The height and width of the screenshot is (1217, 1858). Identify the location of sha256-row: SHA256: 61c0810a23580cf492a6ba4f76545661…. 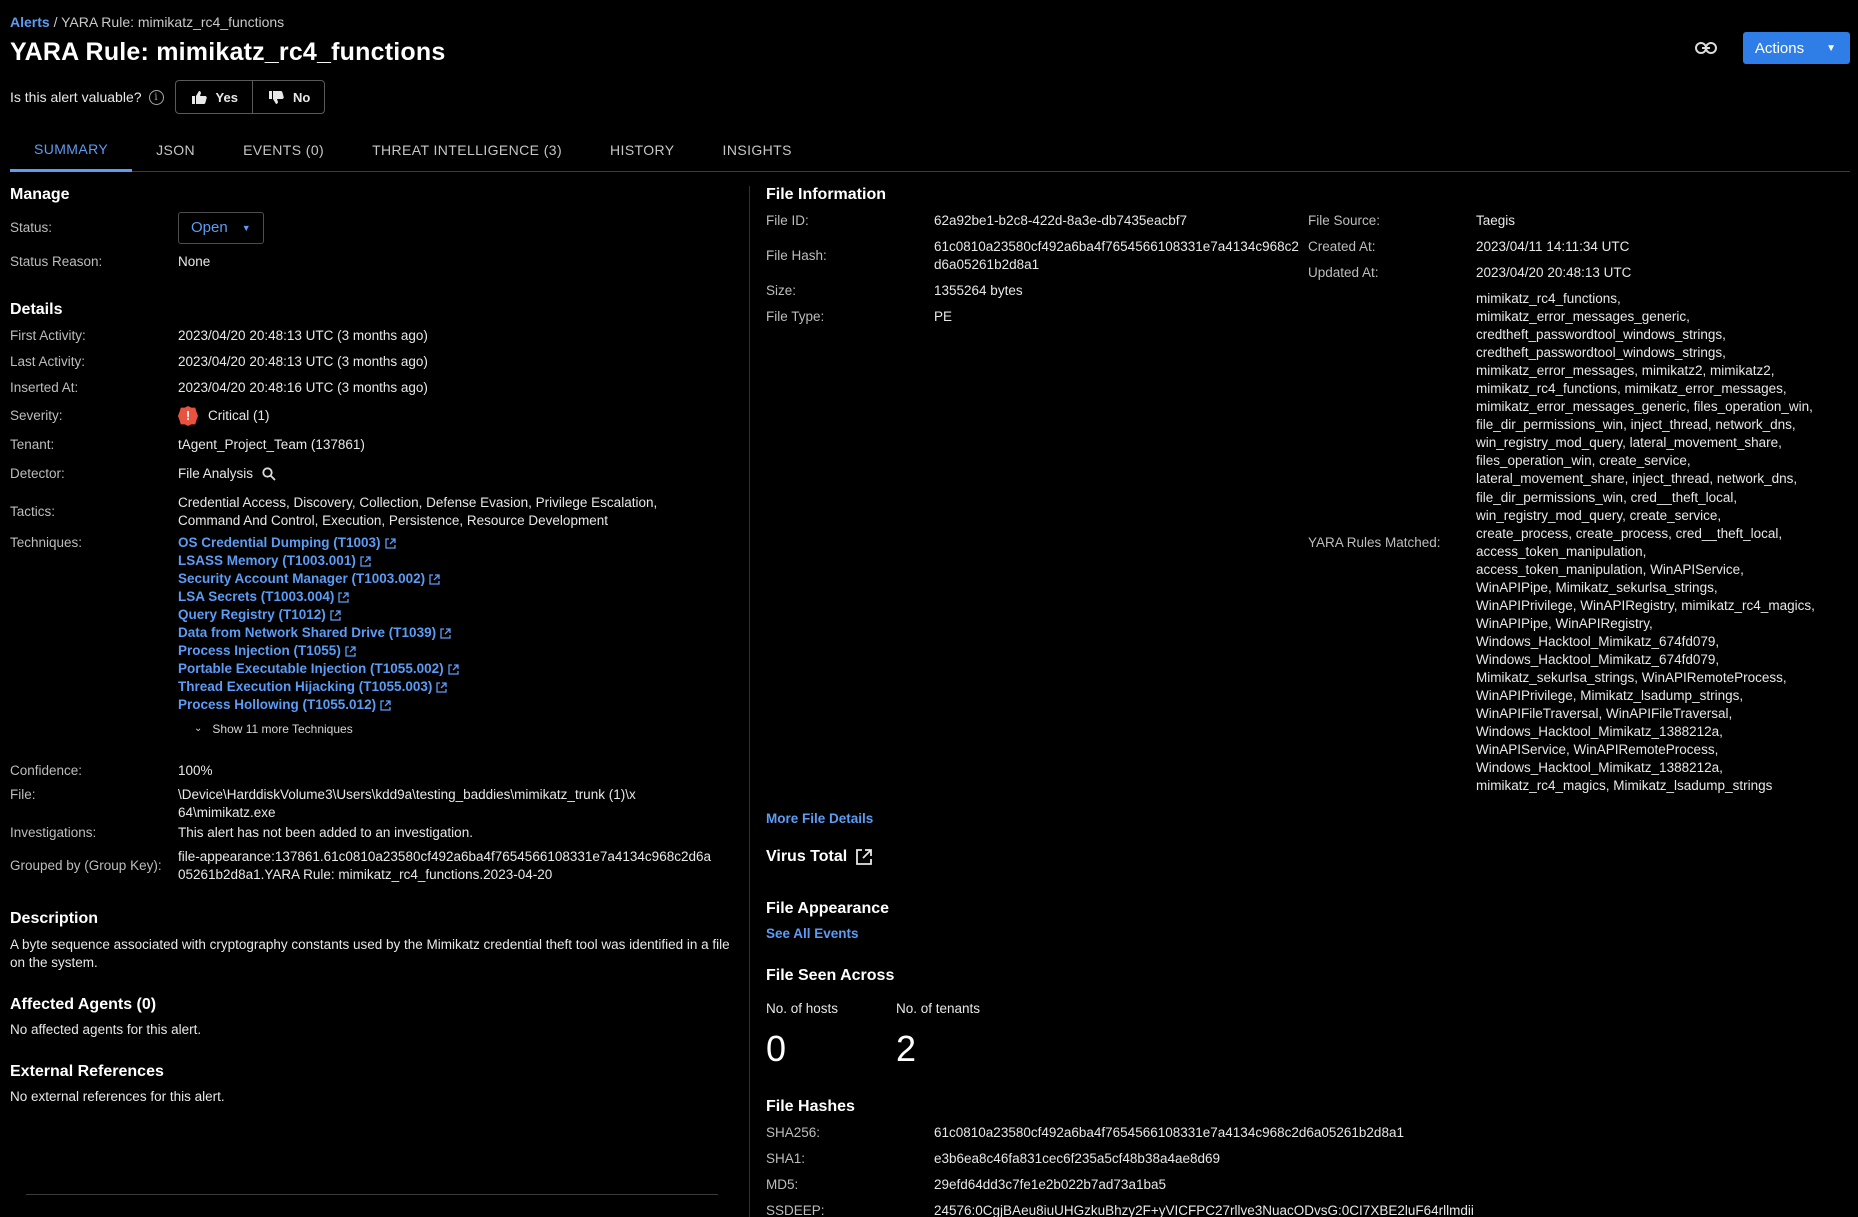
(1308, 1133).